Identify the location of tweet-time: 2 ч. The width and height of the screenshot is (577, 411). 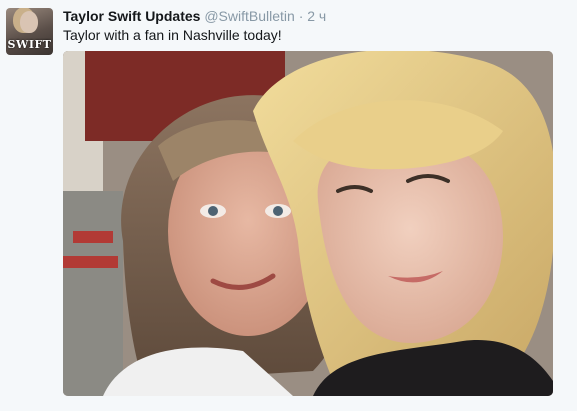
(316, 16).